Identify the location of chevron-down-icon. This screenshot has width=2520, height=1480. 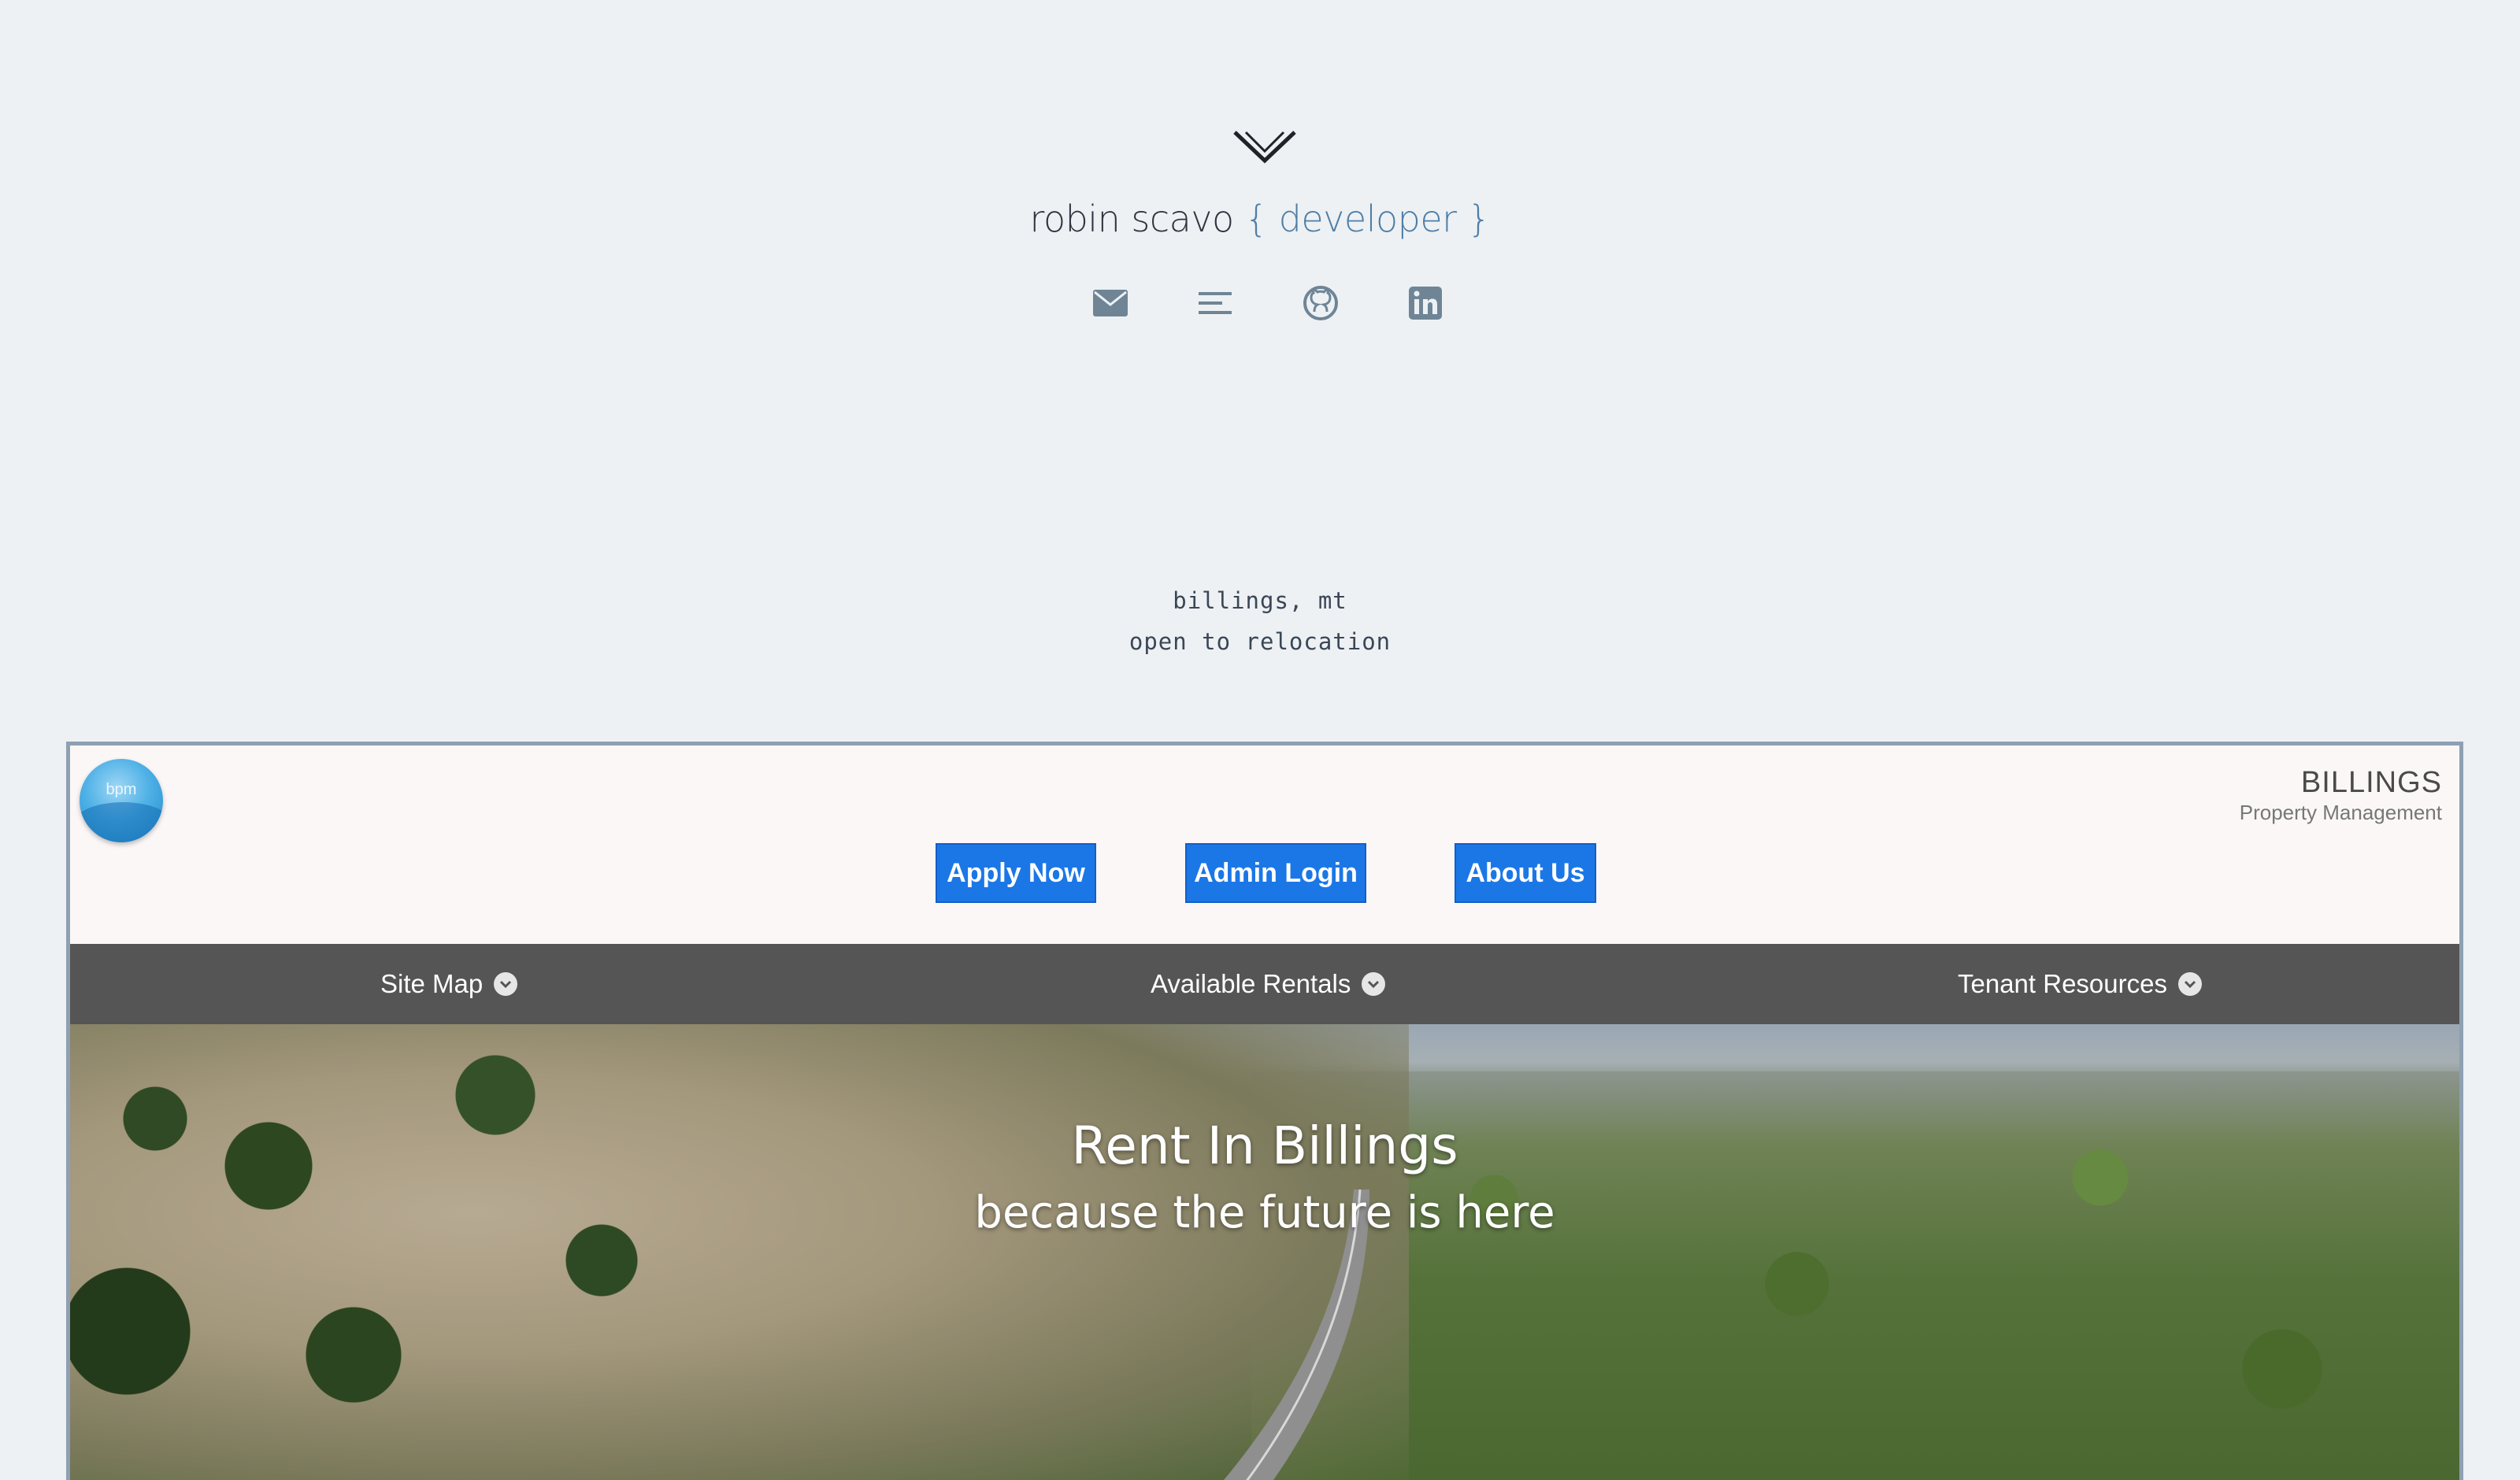
(1265, 147).